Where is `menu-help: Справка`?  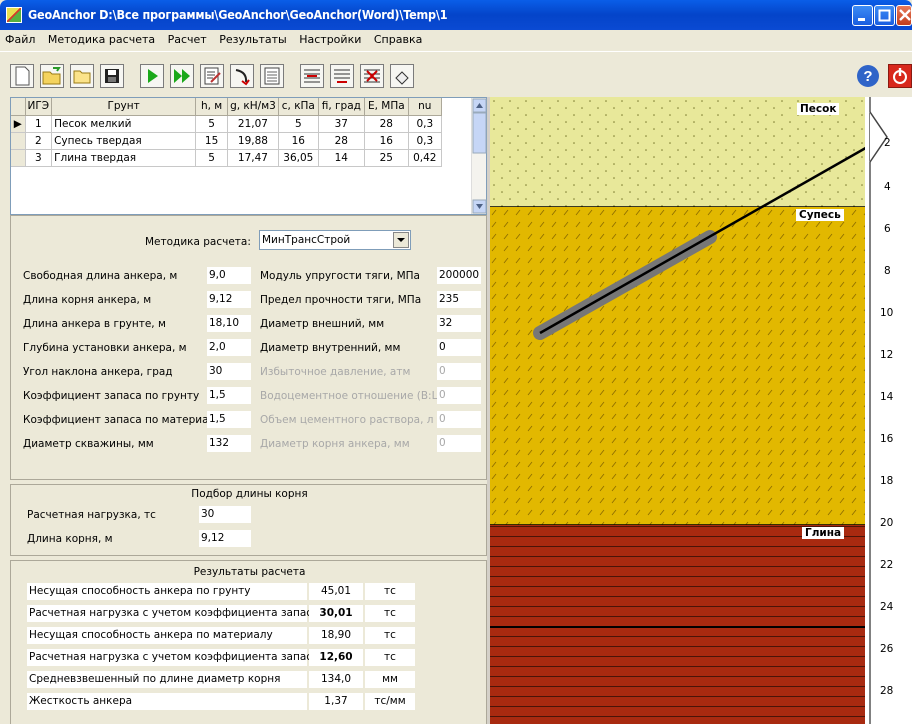 menu-help: Справка is located at coordinates (397, 38).